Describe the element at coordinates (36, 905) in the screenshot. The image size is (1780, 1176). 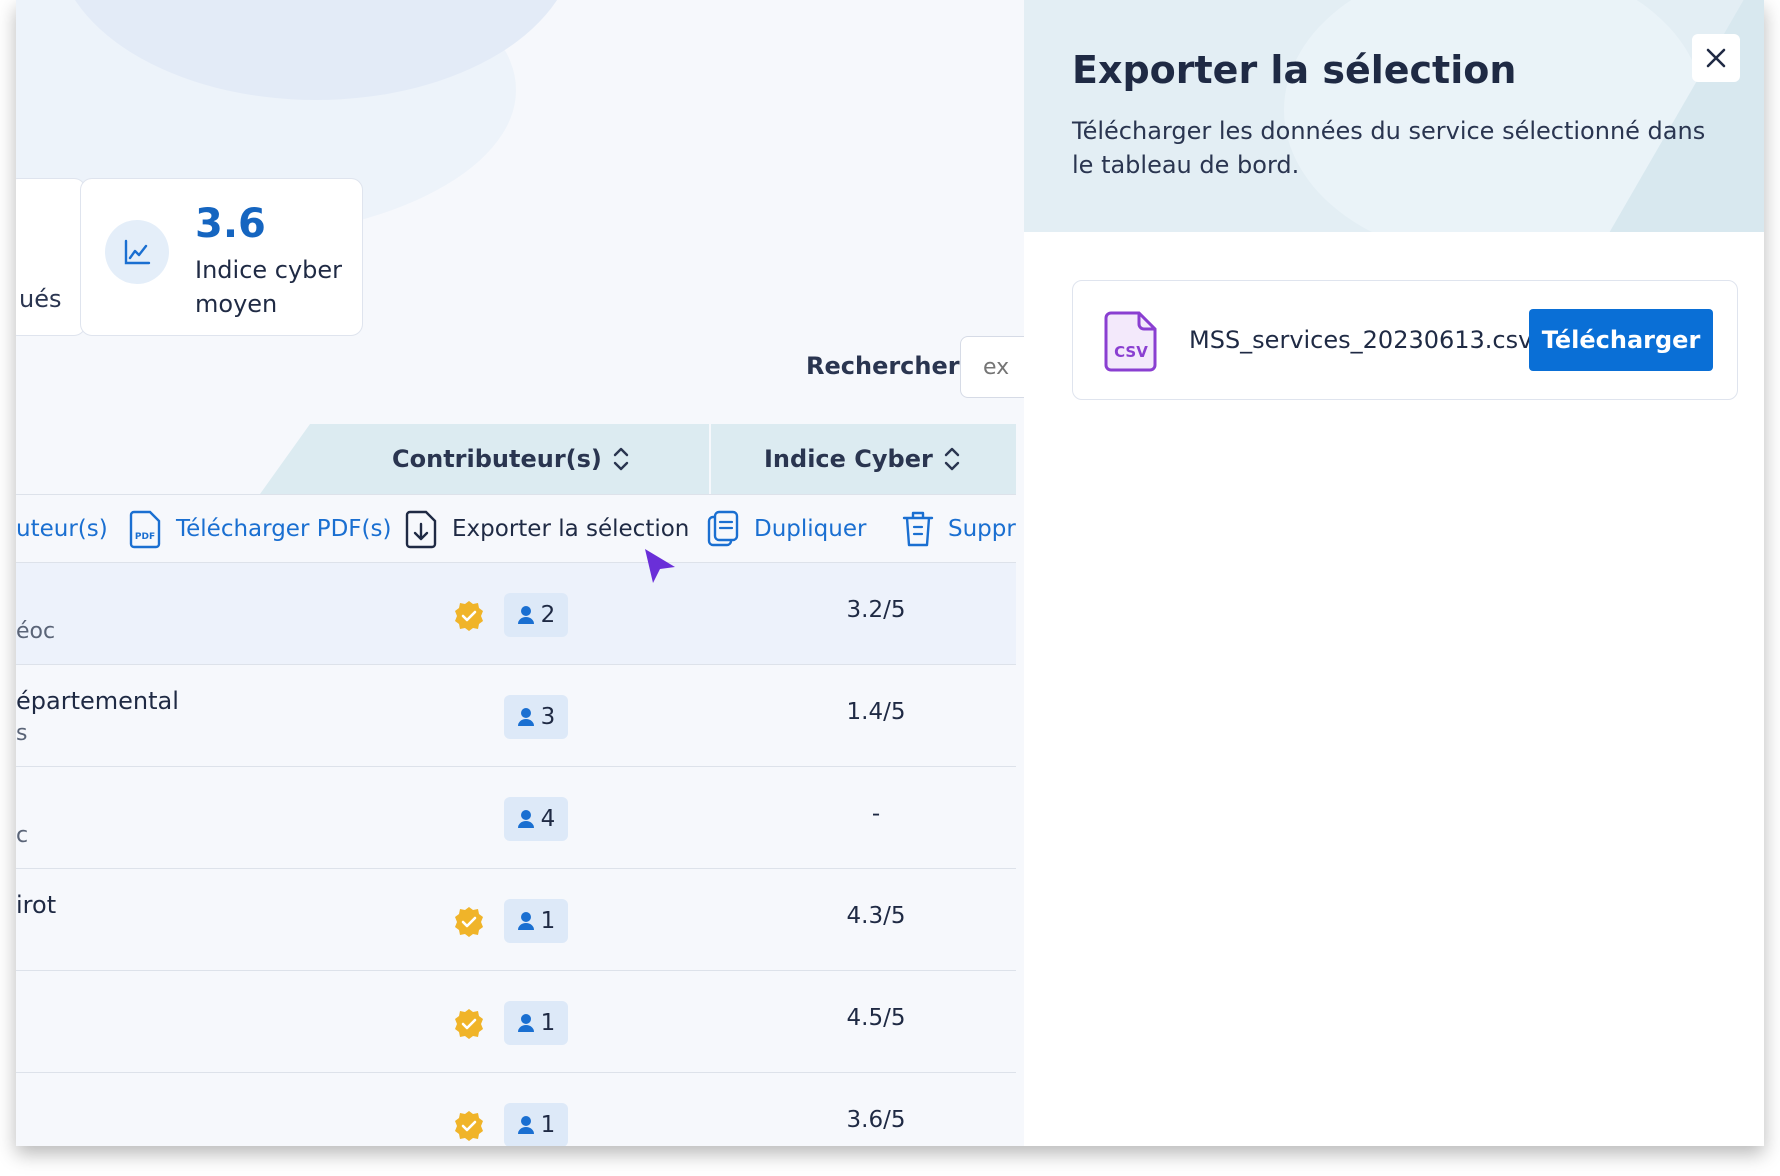
I see `service-name: irot` at that location.